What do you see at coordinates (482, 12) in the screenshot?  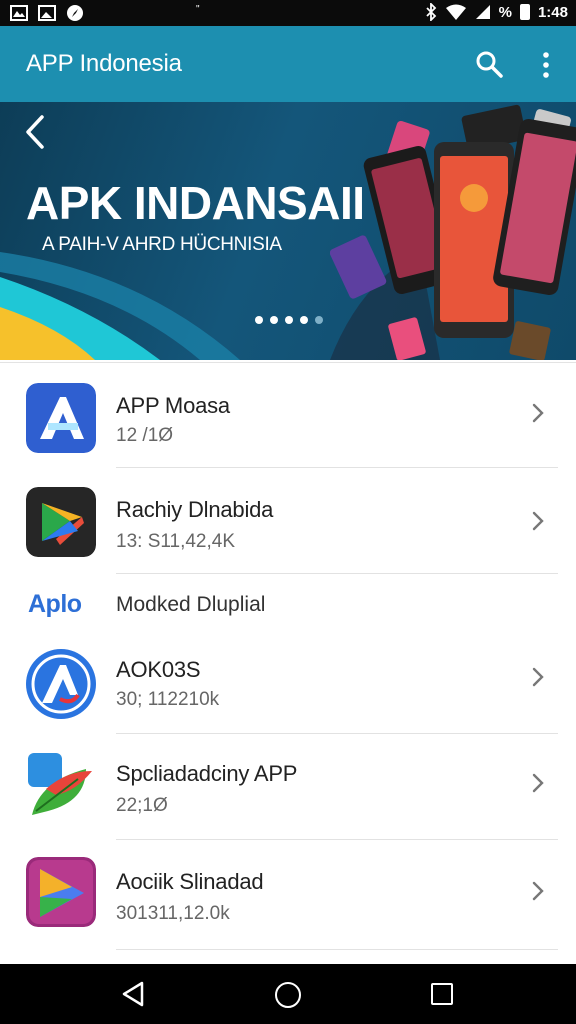 I see `signal-icon` at bounding box center [482, 12].